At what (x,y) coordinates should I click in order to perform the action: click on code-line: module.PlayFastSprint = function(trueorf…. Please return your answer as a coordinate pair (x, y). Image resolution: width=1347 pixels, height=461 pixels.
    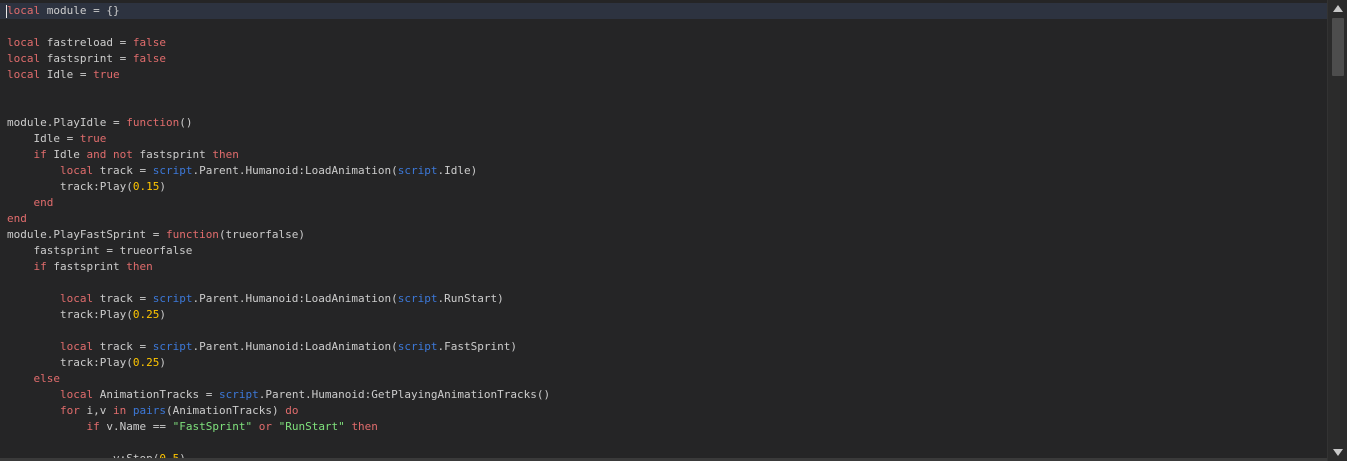
    Looking at the image, I should click on (663, 235).